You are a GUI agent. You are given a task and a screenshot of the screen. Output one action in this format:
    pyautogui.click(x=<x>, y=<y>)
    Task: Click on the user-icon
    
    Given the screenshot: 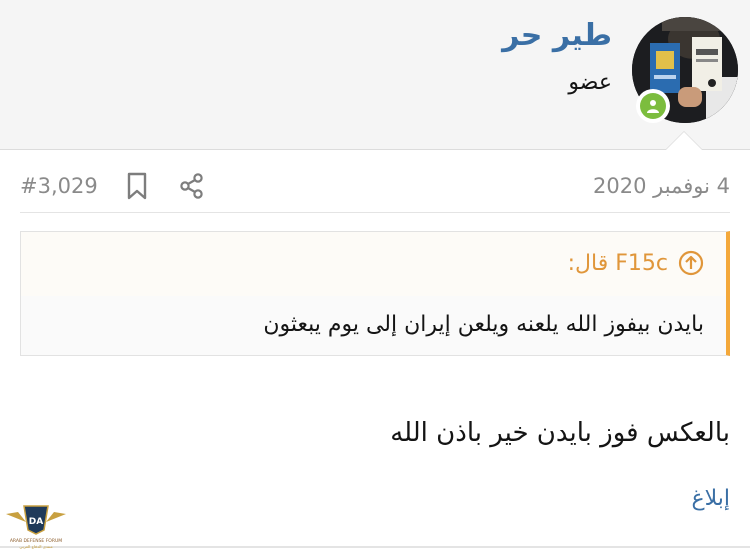 What is the action you would take?
    pyautogui.click(x=653, y=106)
    